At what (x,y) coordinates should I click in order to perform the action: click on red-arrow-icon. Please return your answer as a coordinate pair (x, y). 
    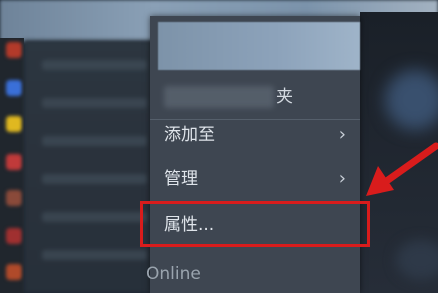
    Looking at the image, I should click on (402, 169).